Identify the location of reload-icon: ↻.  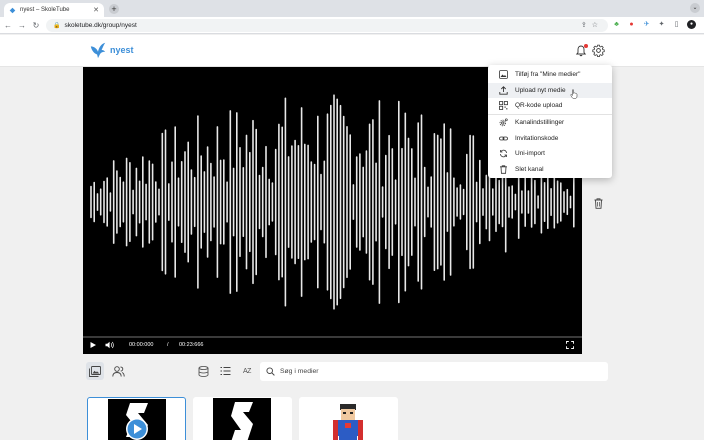
(36, 25).